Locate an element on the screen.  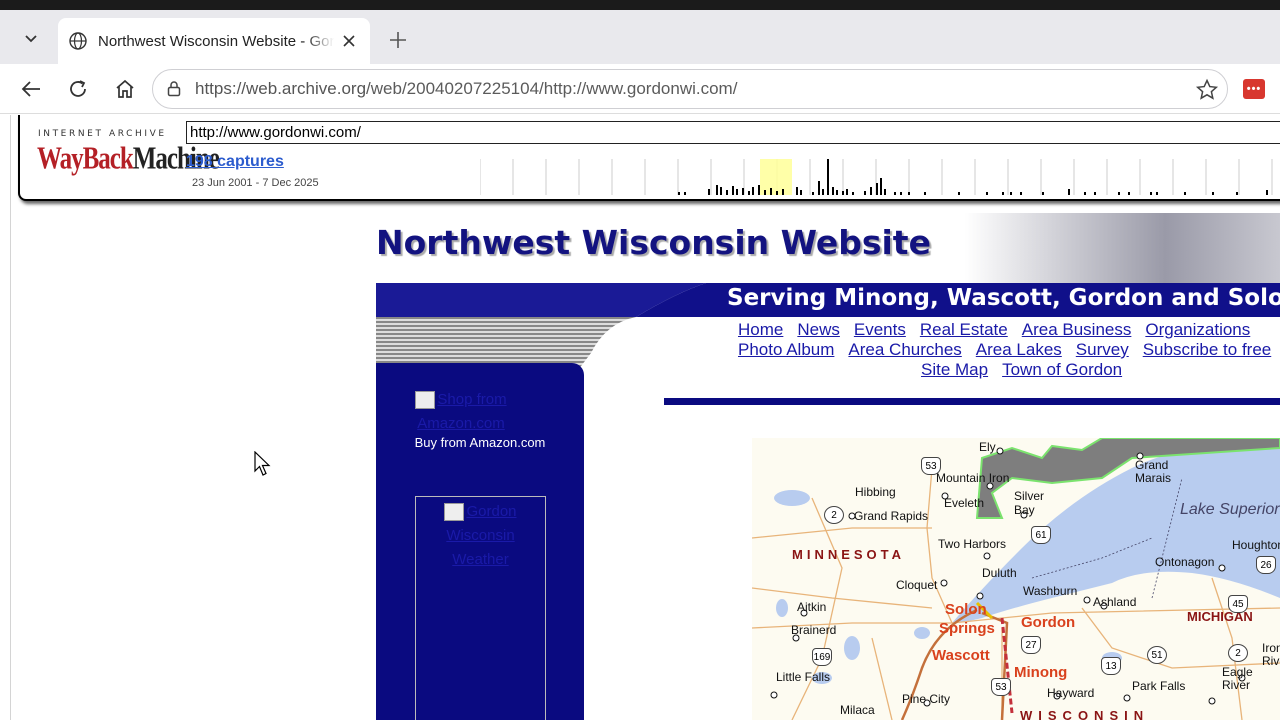
nav-link-area-churches: Area Churches is located at coordinates (904, 349).